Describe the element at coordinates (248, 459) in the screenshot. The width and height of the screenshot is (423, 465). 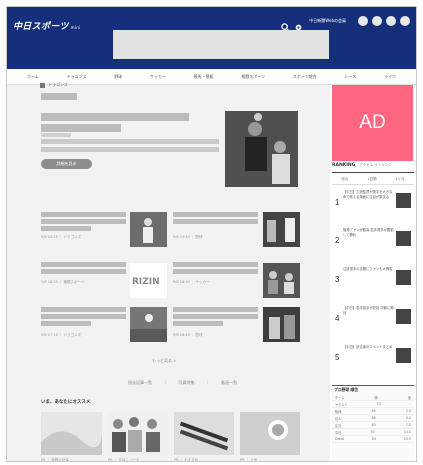
I see `recommend-caption: PR ｜ 人気` at that location.